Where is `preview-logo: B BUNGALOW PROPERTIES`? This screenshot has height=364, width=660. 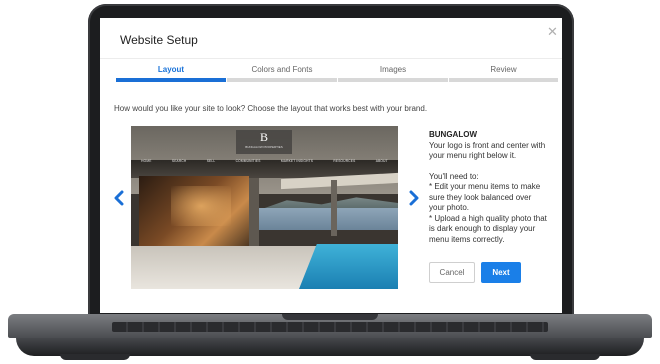
preview-logo: B BUNGALOW PROPERTIES is located at coordinates (264, 142).